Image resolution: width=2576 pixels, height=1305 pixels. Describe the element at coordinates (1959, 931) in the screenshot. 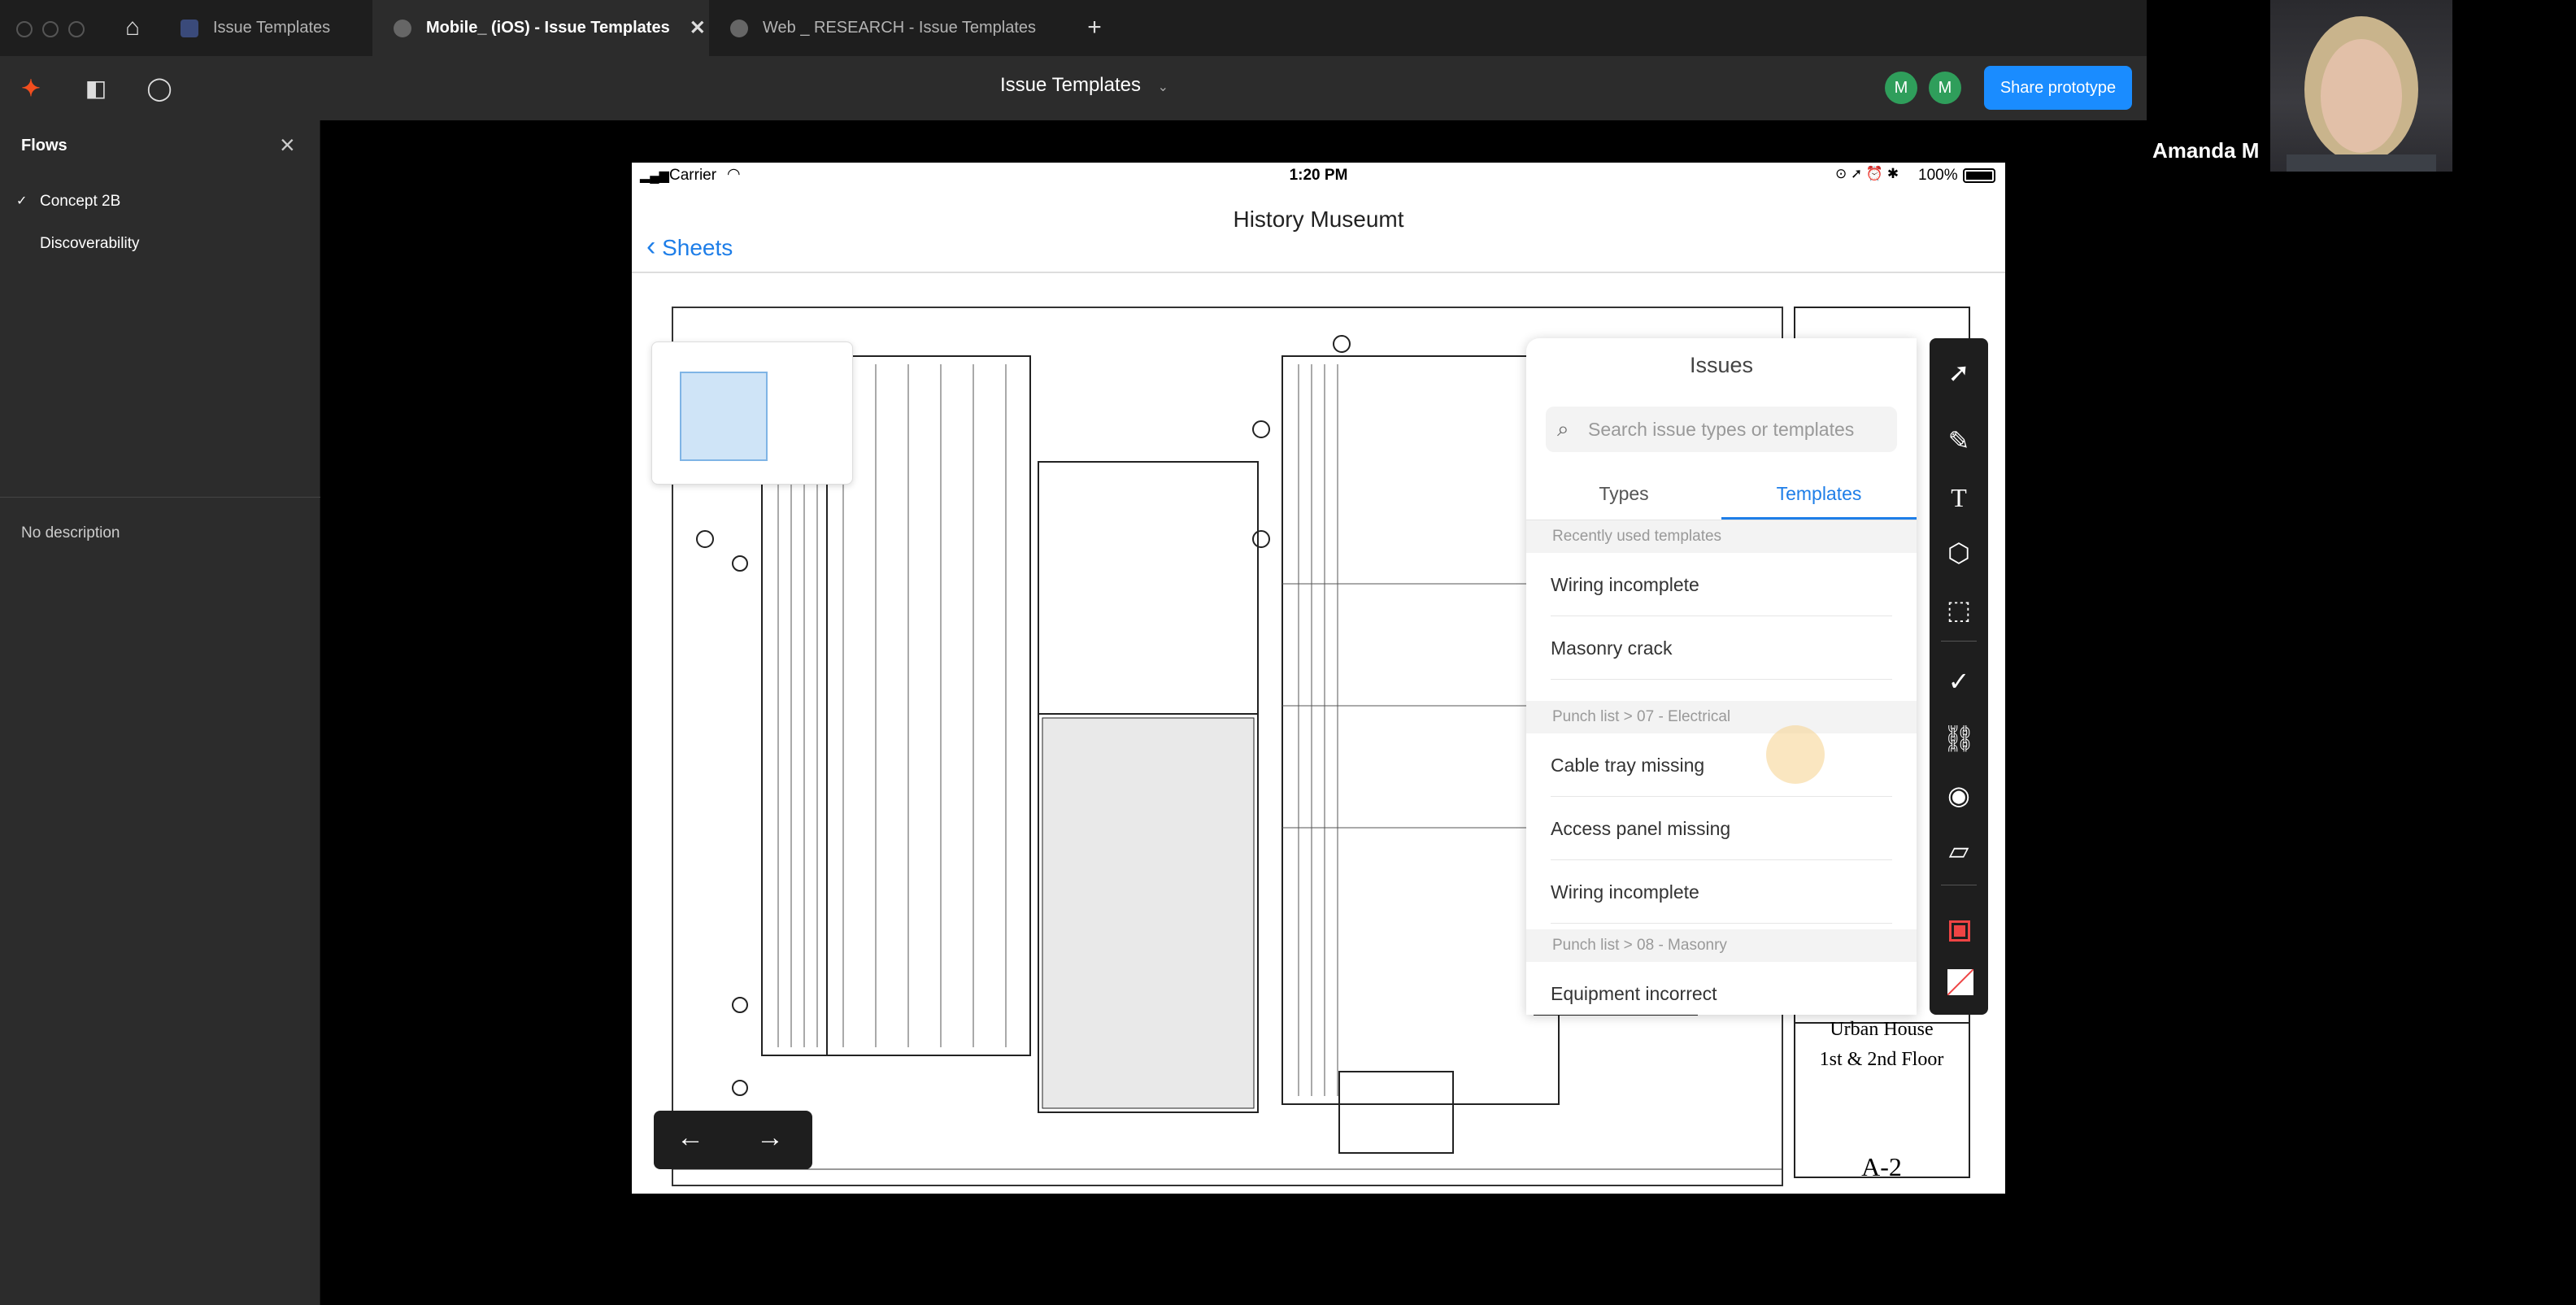

I see `fill-color-icon` at that location.